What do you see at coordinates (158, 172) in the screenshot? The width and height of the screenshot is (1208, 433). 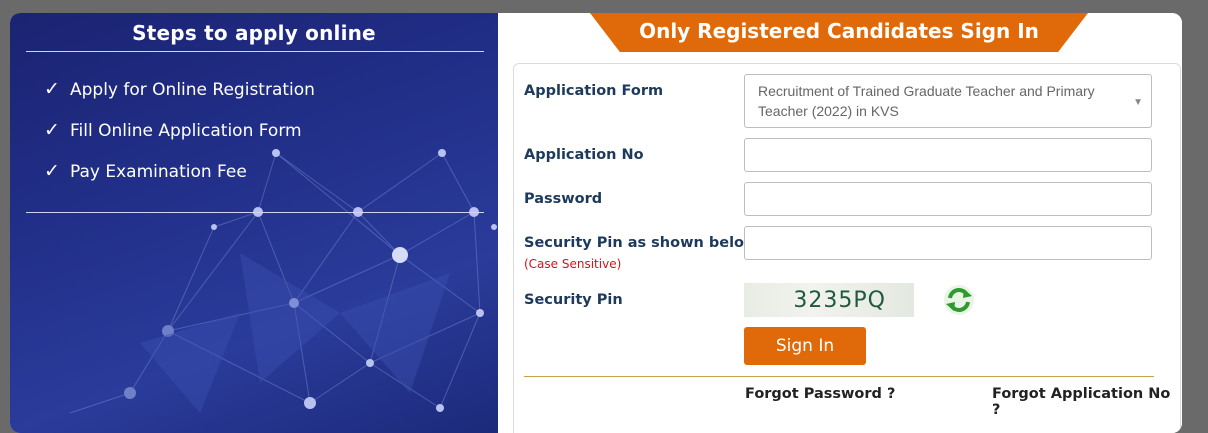 I see `step-label: Pay Examination Fee` at bounding box center [158, 172].